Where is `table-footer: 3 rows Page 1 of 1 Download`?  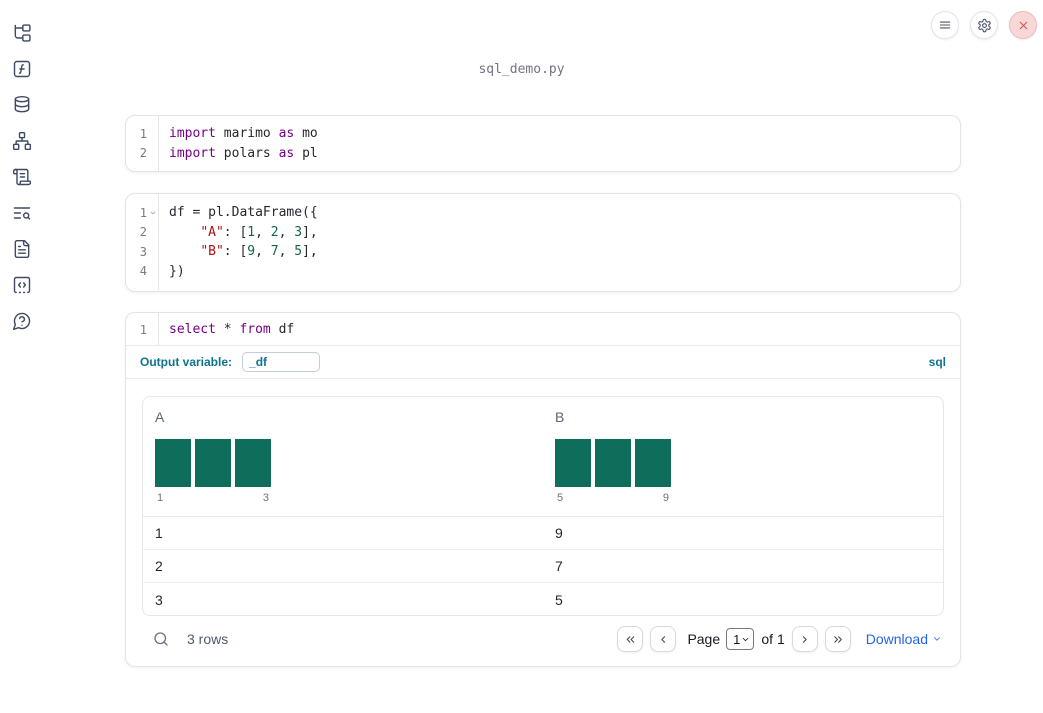 table-footer: 3 rows Page 1 of 1 Download is located at coordinates (543, 639).